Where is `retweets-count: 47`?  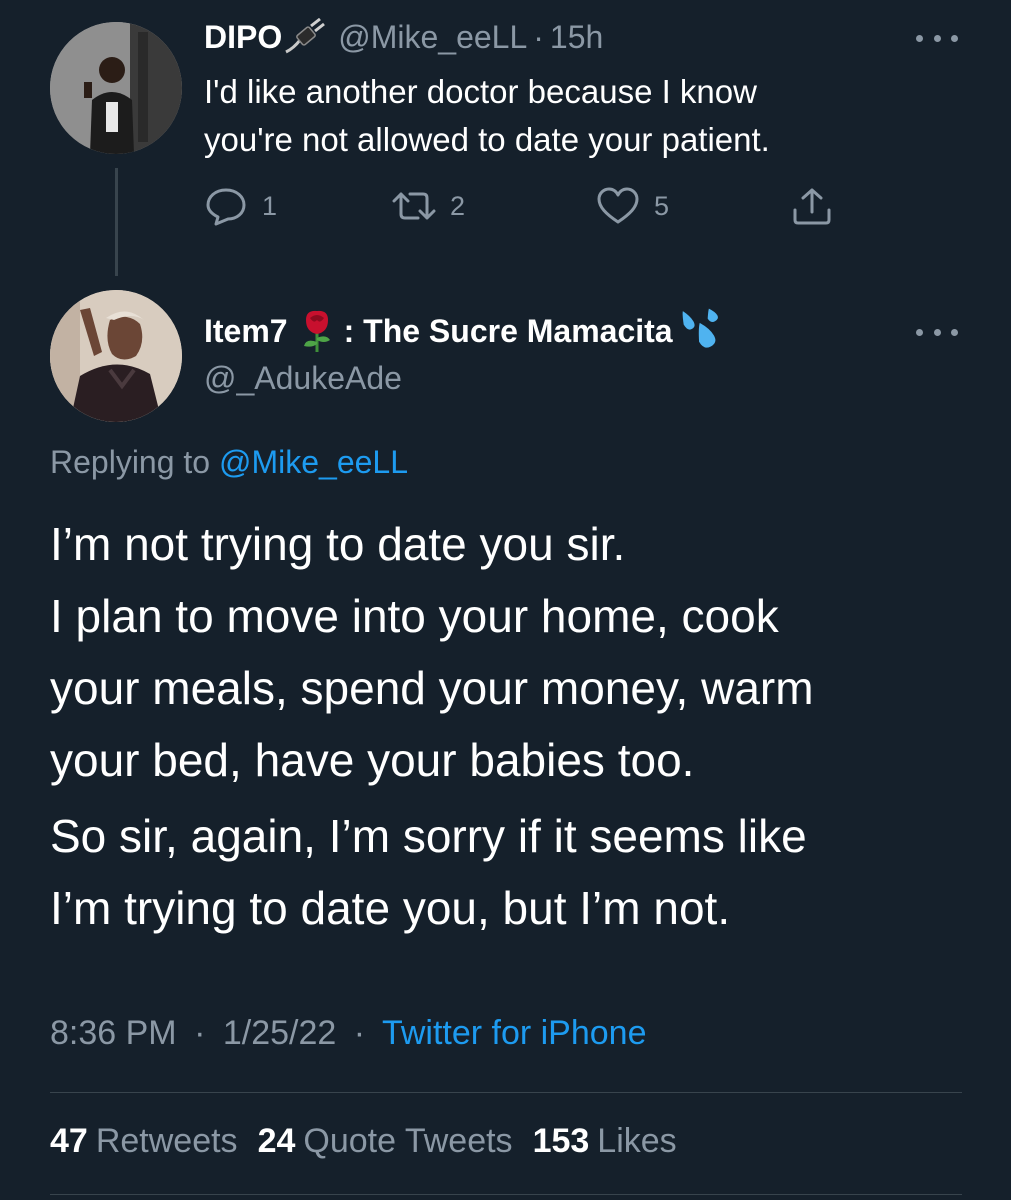
retweets-count: 47 is located at coordinates (69, 1141).